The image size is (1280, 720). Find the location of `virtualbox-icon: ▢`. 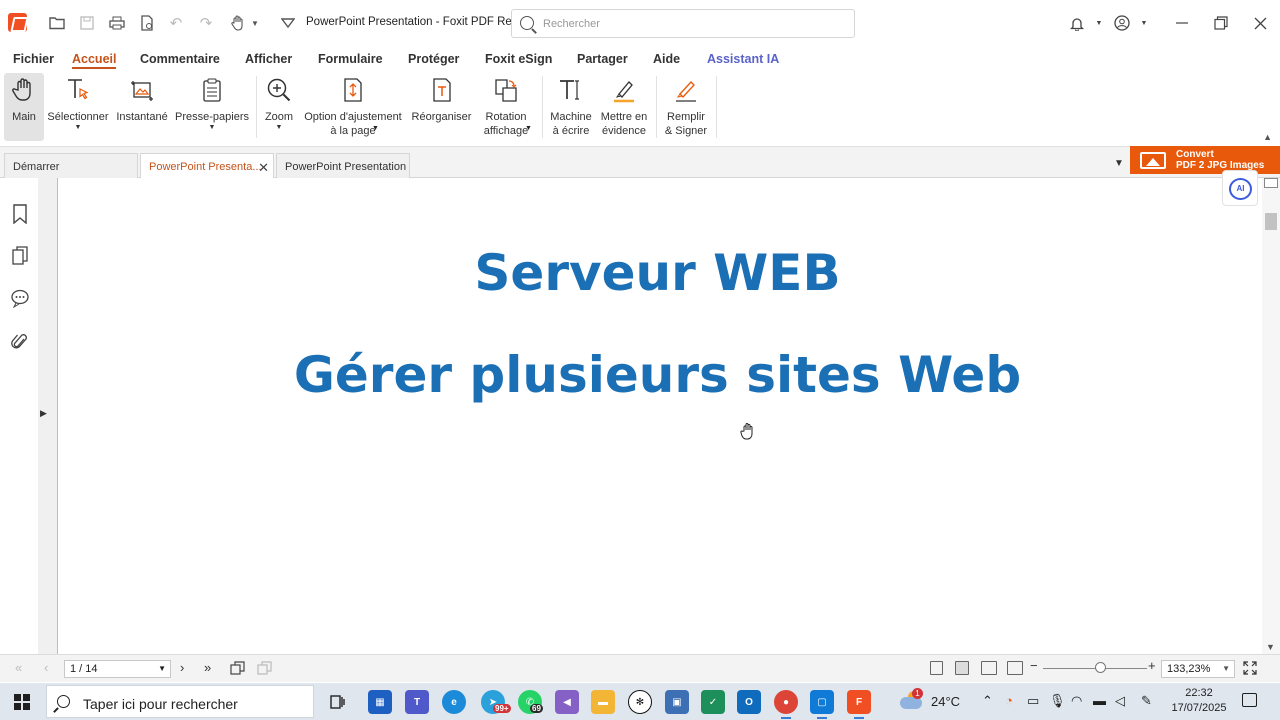

virtualbox-icon: ▢ is located at coordinates (822, 704).